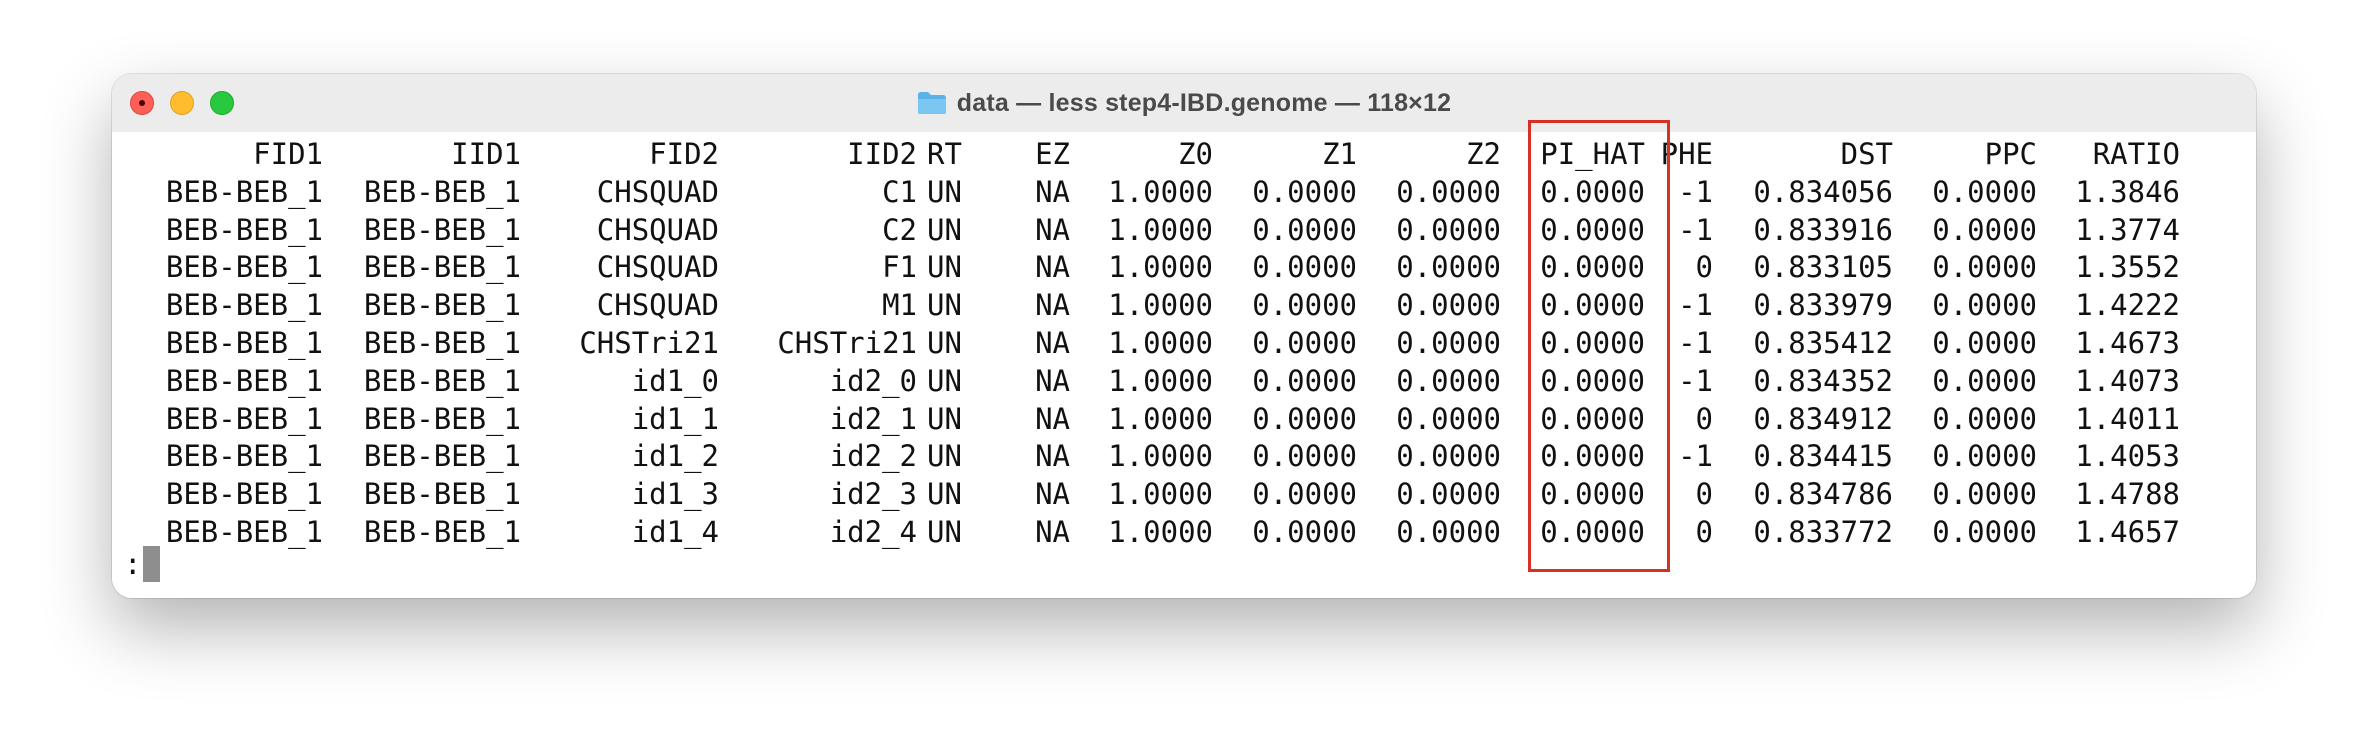  I want to click on cell-ratio: 1.3552, so click(2127, 267).